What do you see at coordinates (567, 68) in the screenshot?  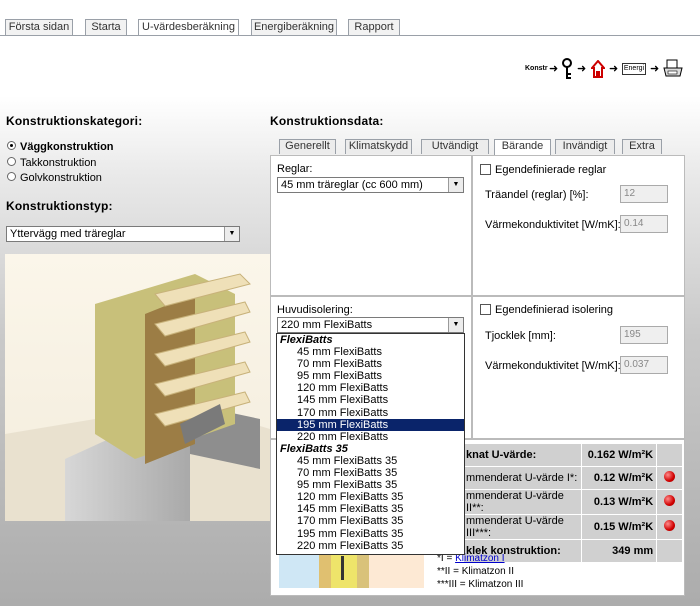 I see `key-icon` at bounding box center [567, 68].